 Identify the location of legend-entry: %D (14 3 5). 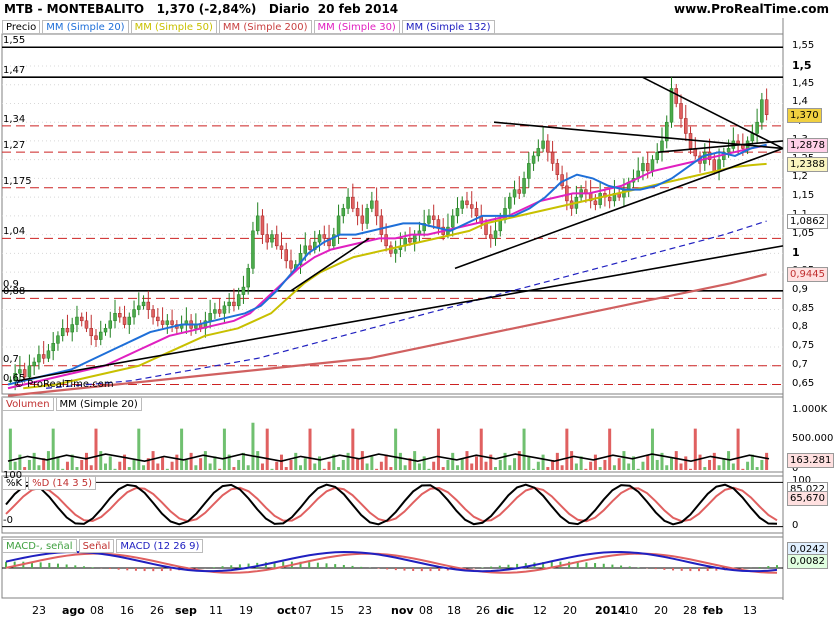
(62, 483).